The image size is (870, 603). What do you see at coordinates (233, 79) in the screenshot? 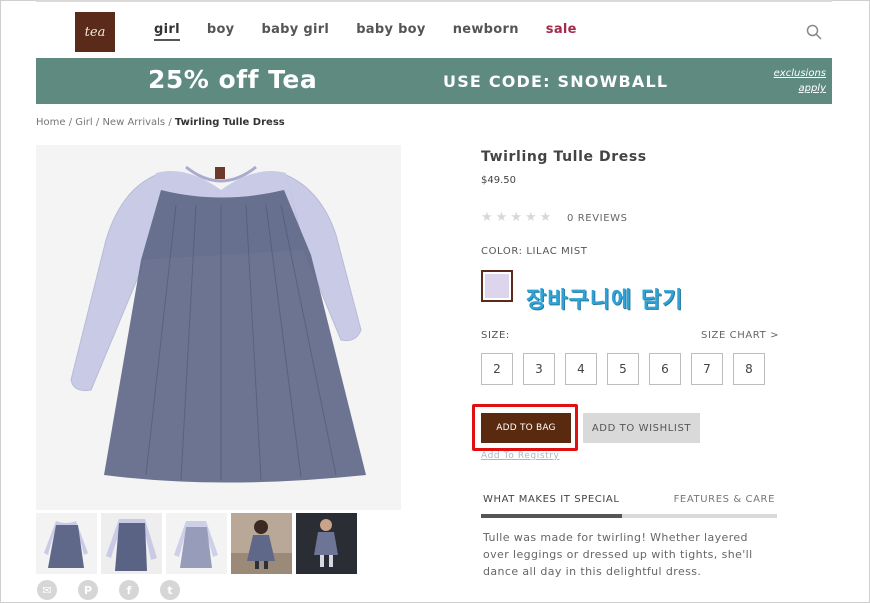
I see `promo-text: 25% off Tea` at bounding box center [233, 79].